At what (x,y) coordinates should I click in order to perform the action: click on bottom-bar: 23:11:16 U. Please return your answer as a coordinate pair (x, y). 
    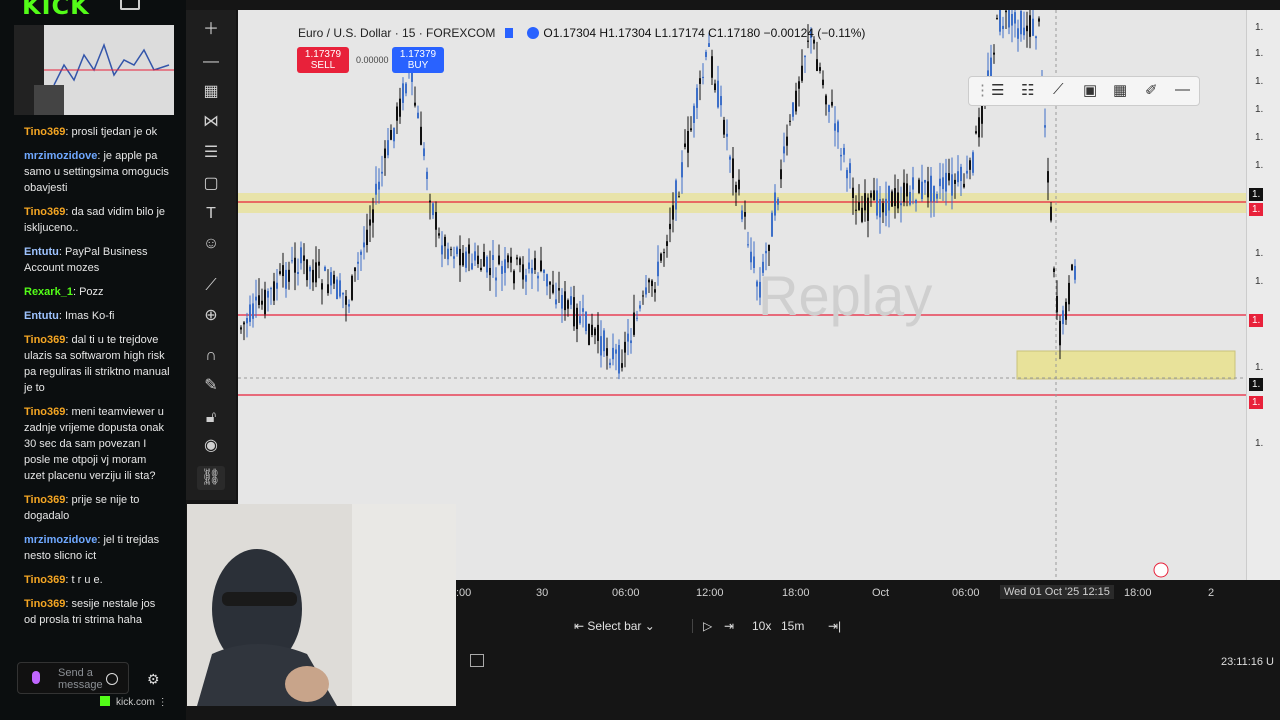
    Looking at the image, I should click on (868, 661).